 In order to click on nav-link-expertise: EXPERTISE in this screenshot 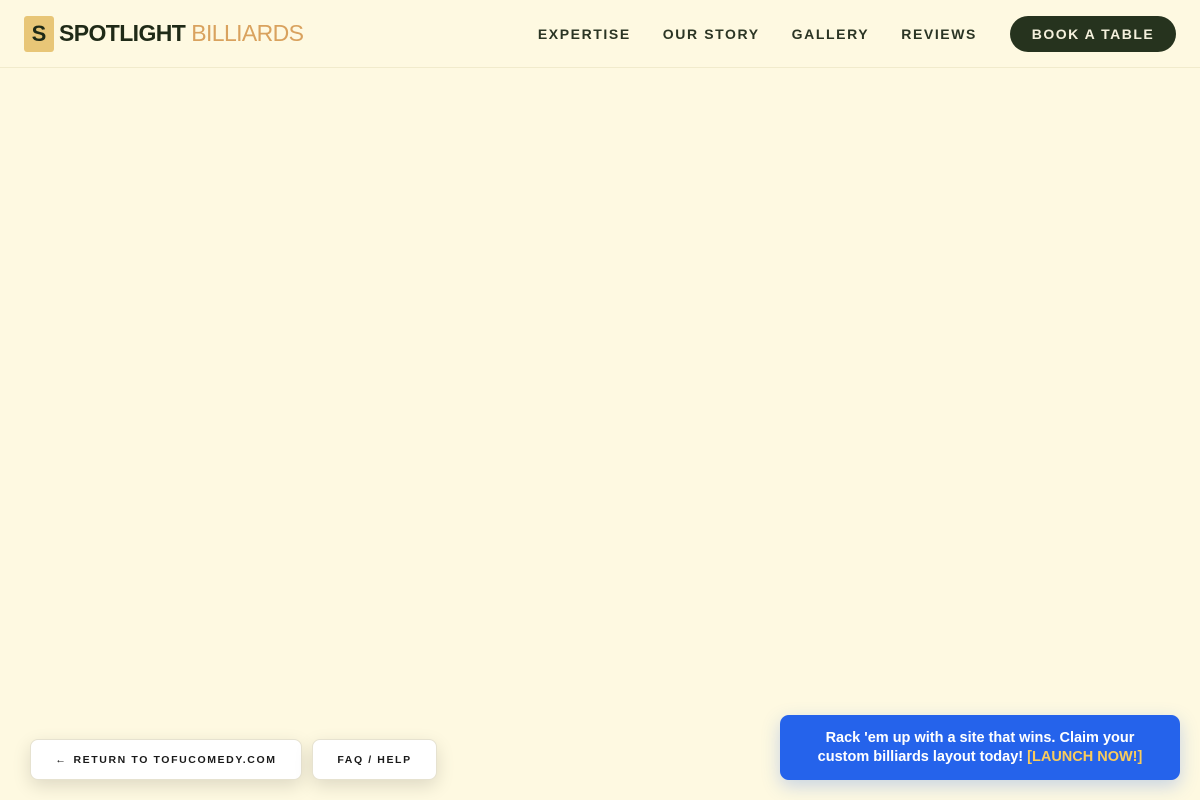, I will do `click(584, 34)`.